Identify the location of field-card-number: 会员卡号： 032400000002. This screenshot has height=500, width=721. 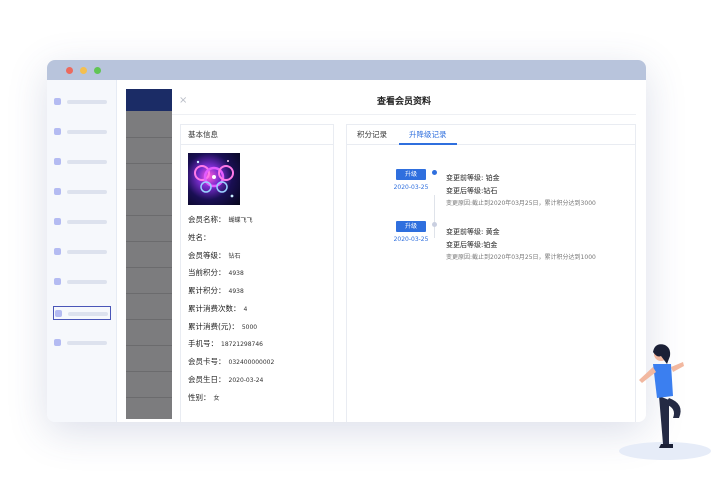
(231, 362).